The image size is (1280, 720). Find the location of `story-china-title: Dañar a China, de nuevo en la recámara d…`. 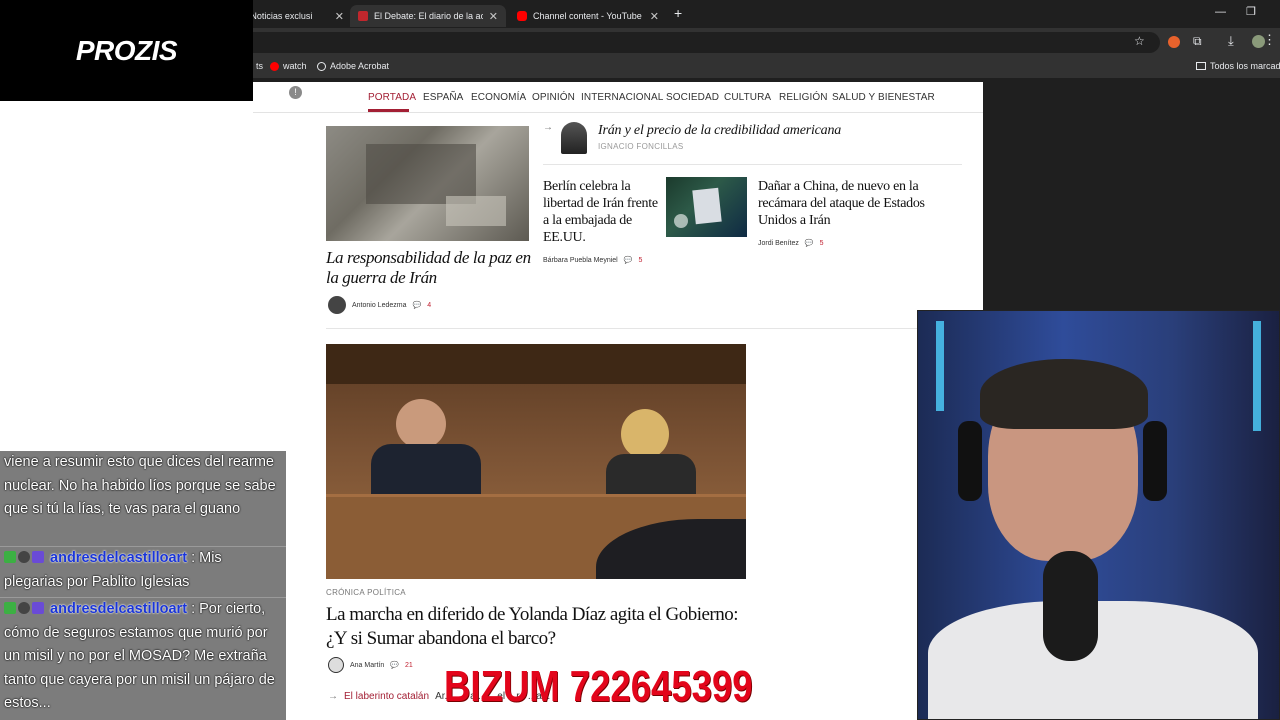

story-china-title: Dañar a China, de nuevo en la recámara d… is located at coordinates (858, 203).